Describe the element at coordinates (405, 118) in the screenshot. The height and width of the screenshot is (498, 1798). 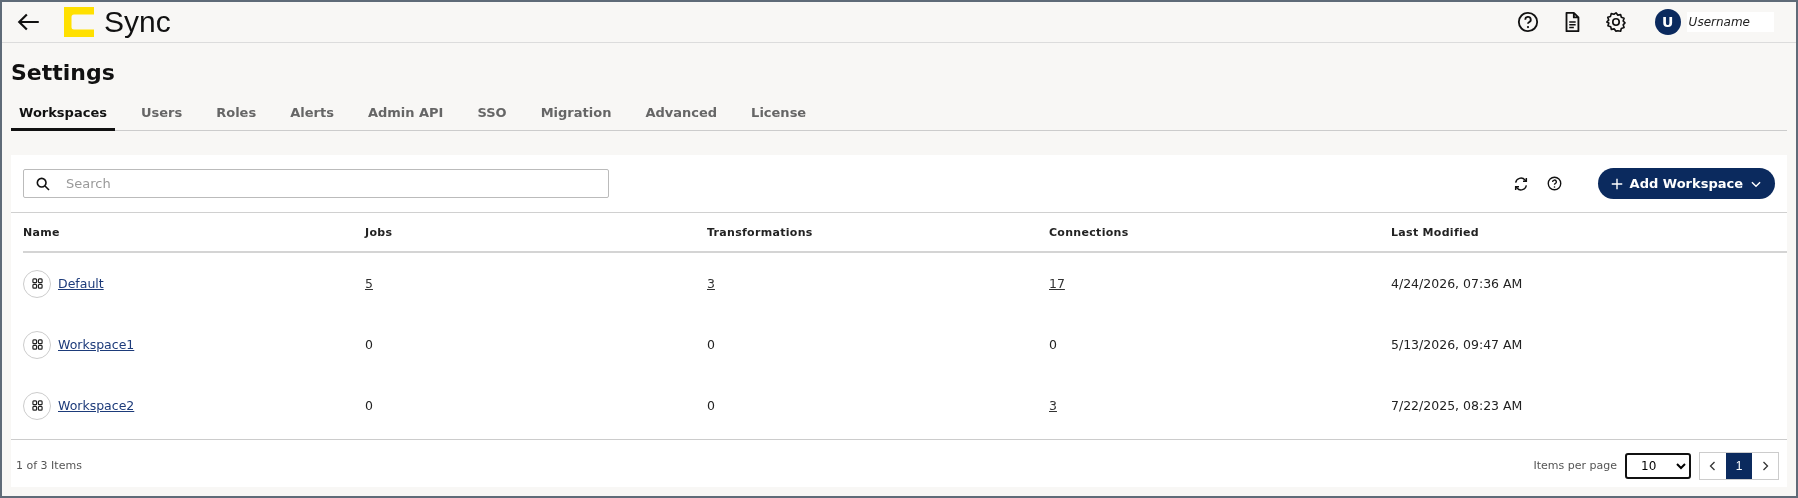
I see `tab: Admin API` at that location.